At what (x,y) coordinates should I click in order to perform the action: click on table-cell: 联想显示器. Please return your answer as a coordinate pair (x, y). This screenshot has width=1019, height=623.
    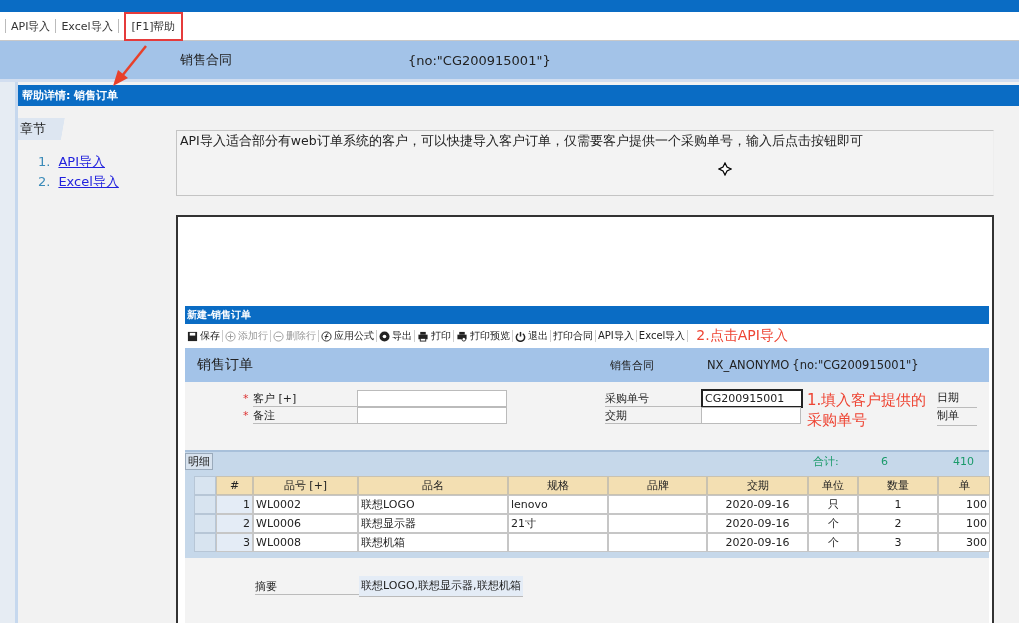
    Looking at the image, I should click on (433, 523).